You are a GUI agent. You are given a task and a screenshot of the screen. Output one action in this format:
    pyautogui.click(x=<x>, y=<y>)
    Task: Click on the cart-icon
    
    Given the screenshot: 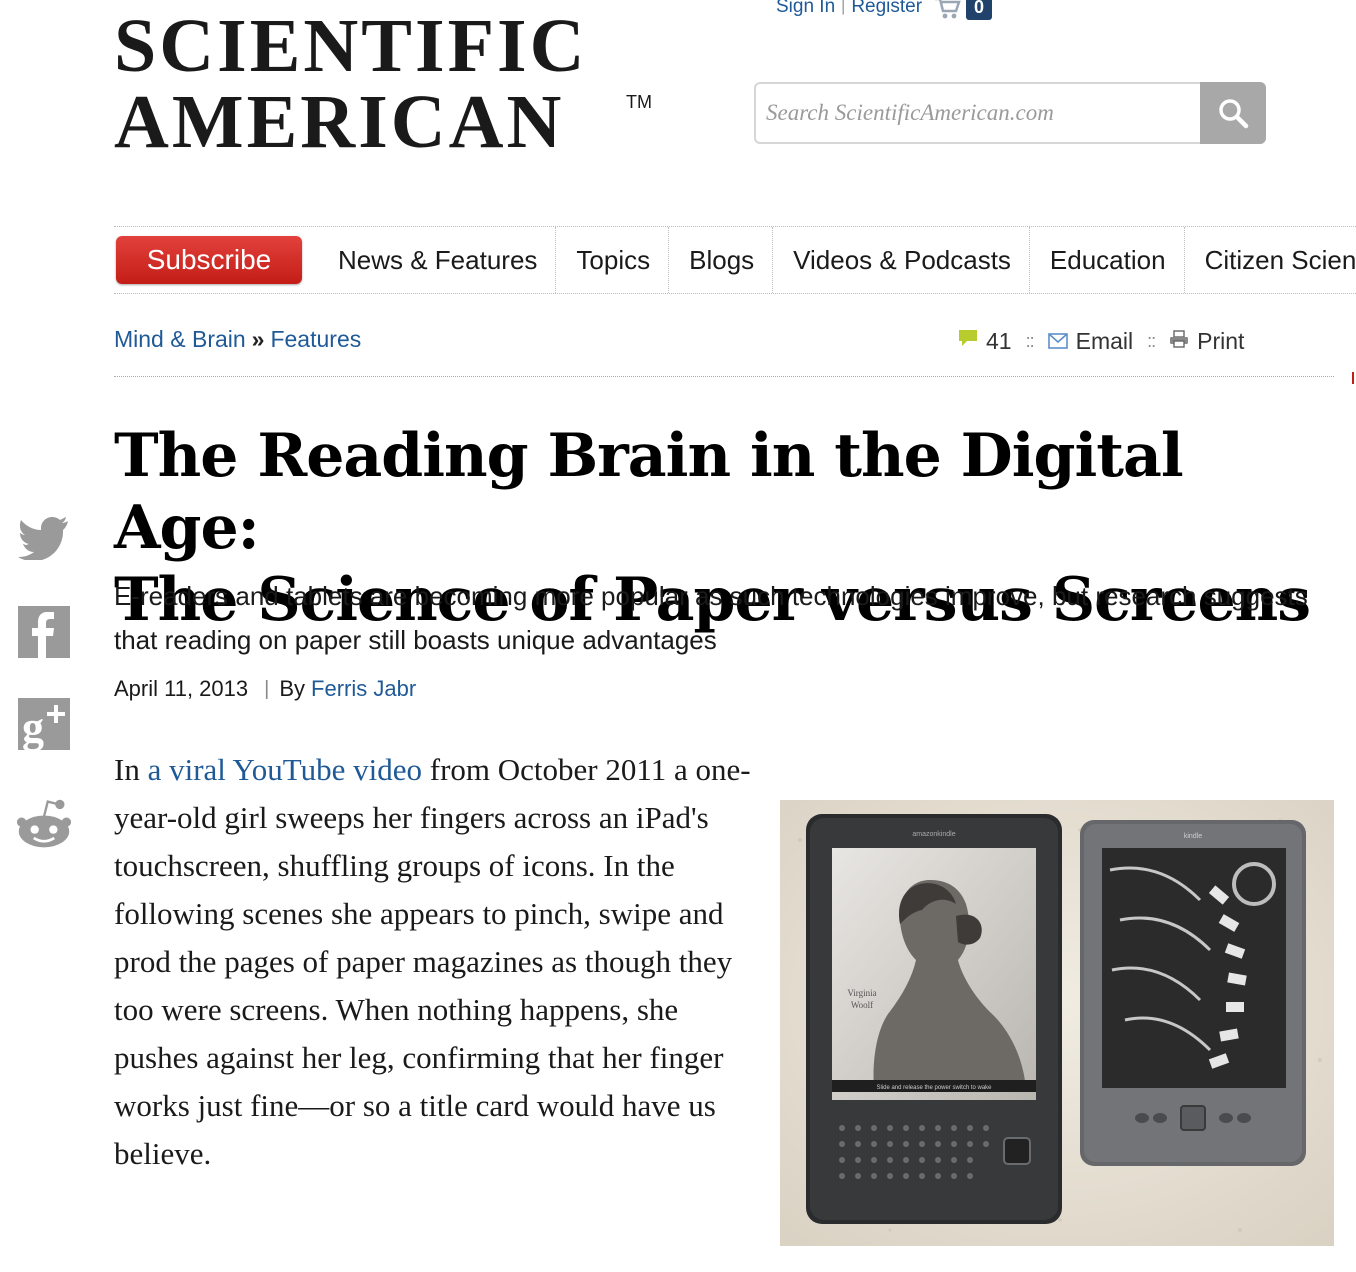 What is the action you would take?
    pyautogui.click(x=948, y=9)
    